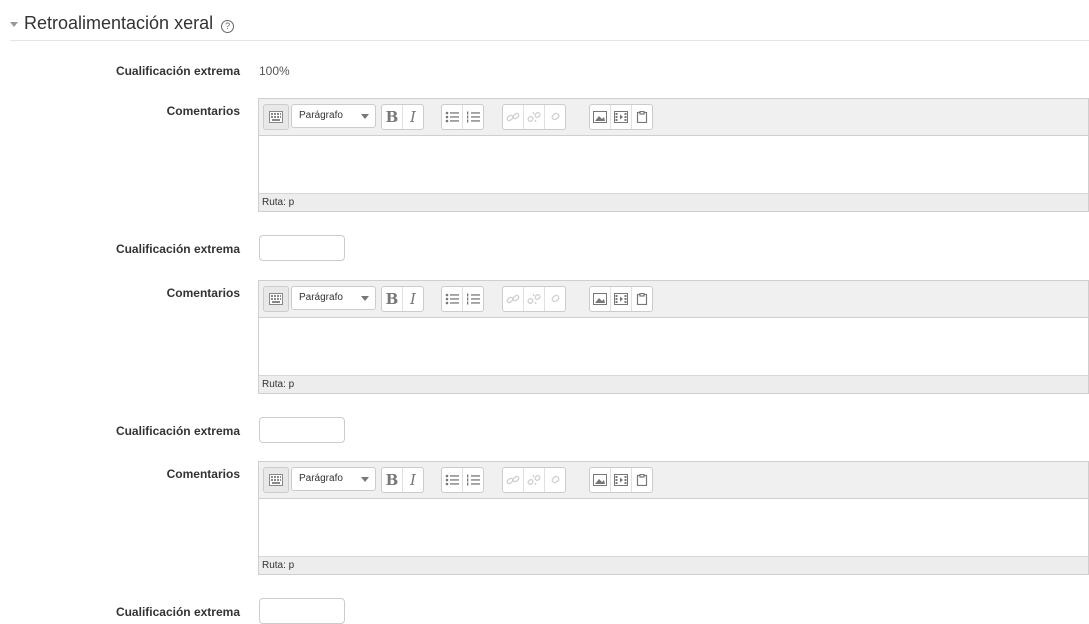 This screenshot has width=1089, height=624. Describe the element at coordinates (274, 71) in the screenshot. I see `grade-boundary-value: 100%` at that location.